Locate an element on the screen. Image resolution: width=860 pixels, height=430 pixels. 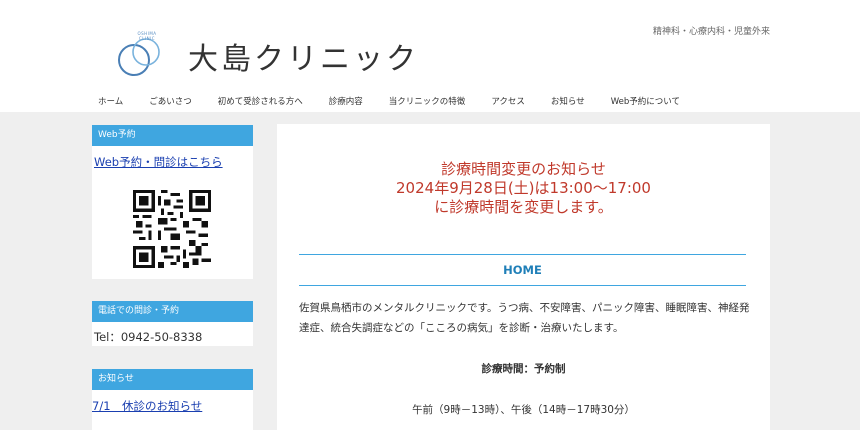
phone-reservation-widget: 電話での問診・予約 Tel：0942-50-8338 is located at coordinates (172, 323).